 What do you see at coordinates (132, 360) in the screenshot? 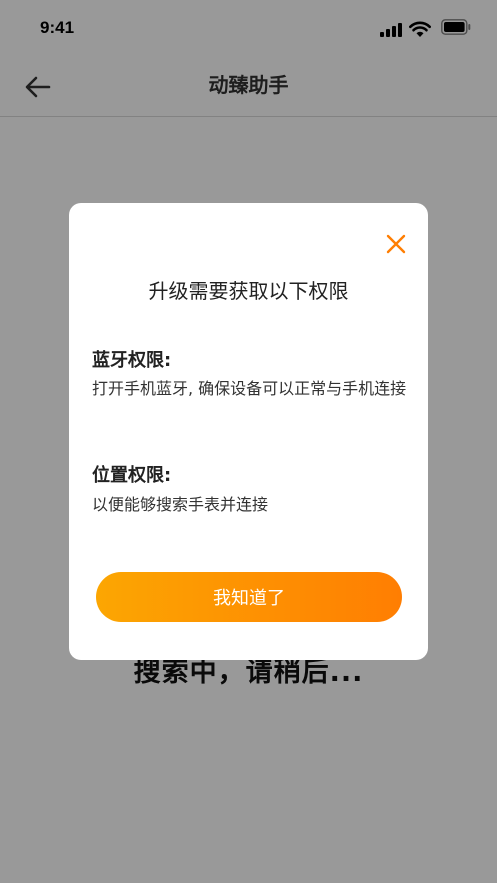
I see `bluetooth-permission-heading: 蓝牙权限:` at bounding box center [132, 360].